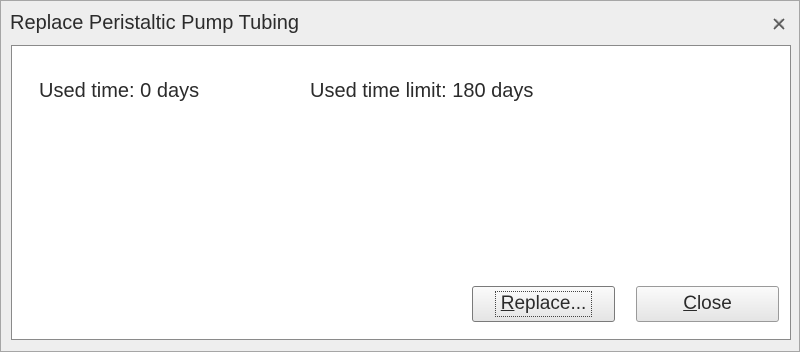 This screenshot has height=352, width=800. I want to click on close-label-rest: lose, so click(714, 303).